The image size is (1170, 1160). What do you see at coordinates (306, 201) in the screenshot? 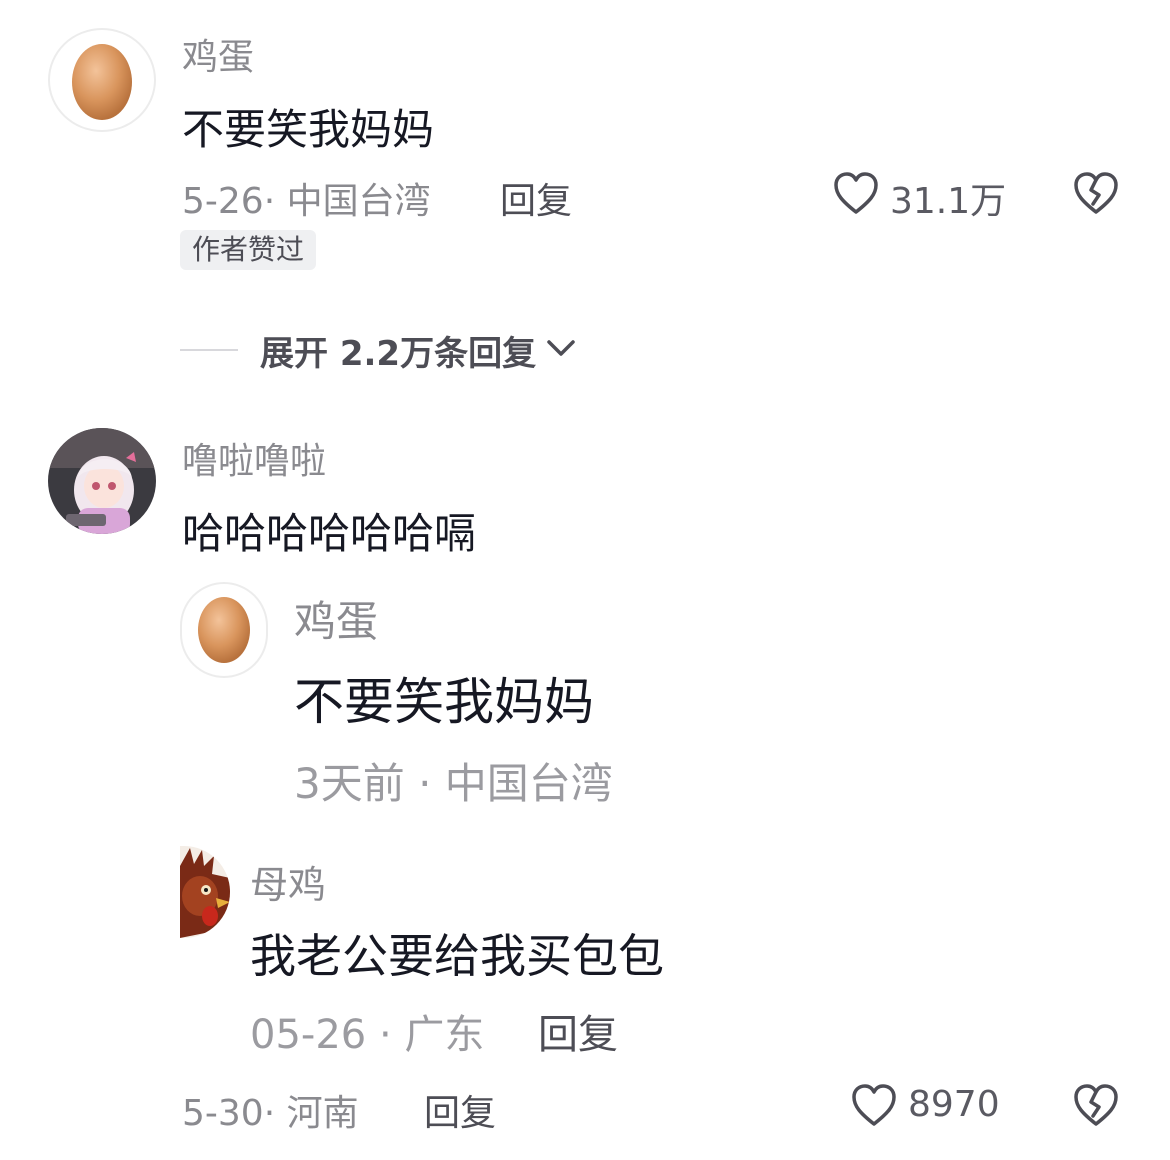
I see `comment-date-location: 5-26· 中国台湾` at bounding box center [306, 201].